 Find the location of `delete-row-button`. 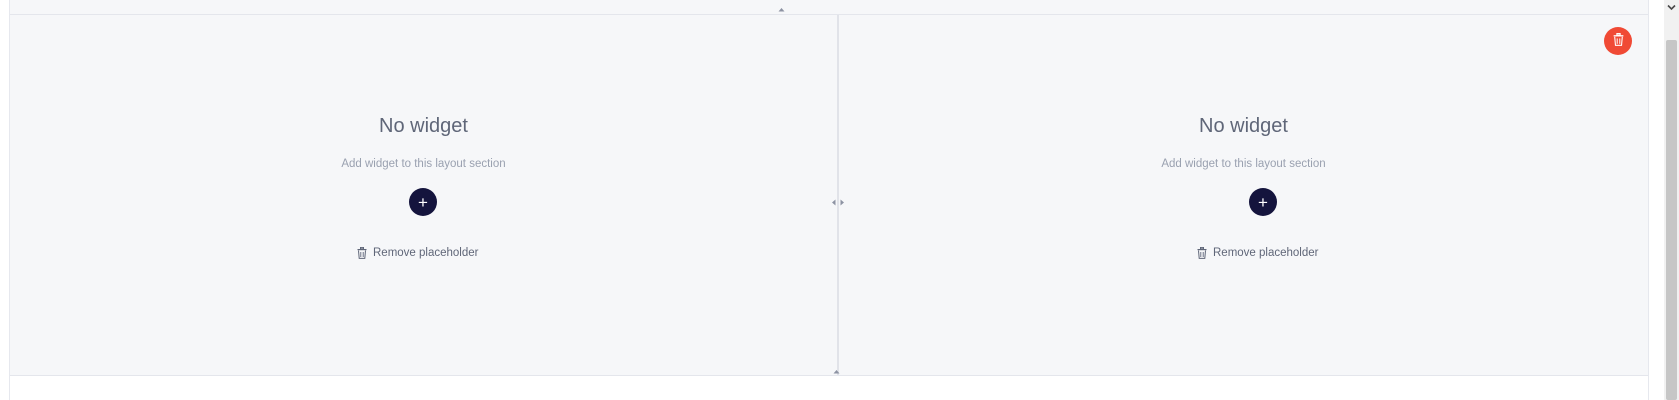

delete-row-button is located at coordinates (1618, 41).